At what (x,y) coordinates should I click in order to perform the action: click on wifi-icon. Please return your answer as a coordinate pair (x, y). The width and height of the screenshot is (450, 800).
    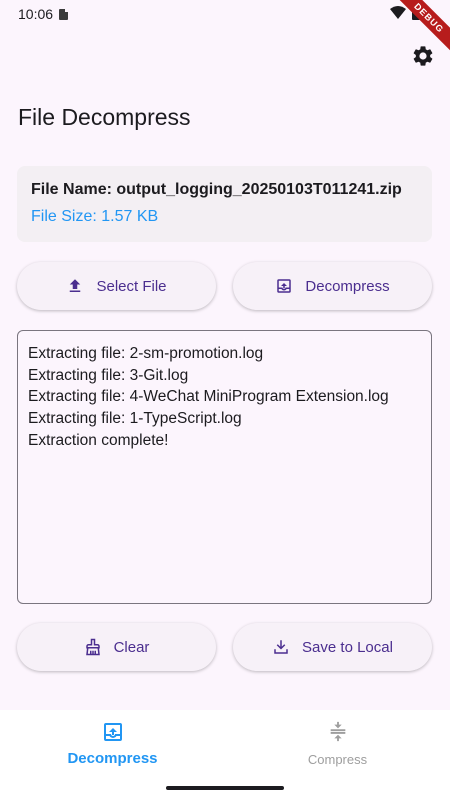
    Looking at the image, I should click on (398, 12).